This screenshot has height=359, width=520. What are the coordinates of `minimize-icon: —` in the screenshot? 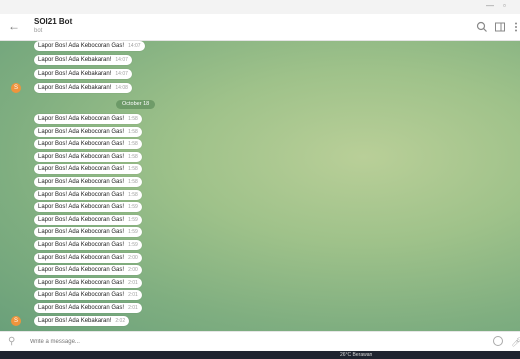 It's located at (490, 6).